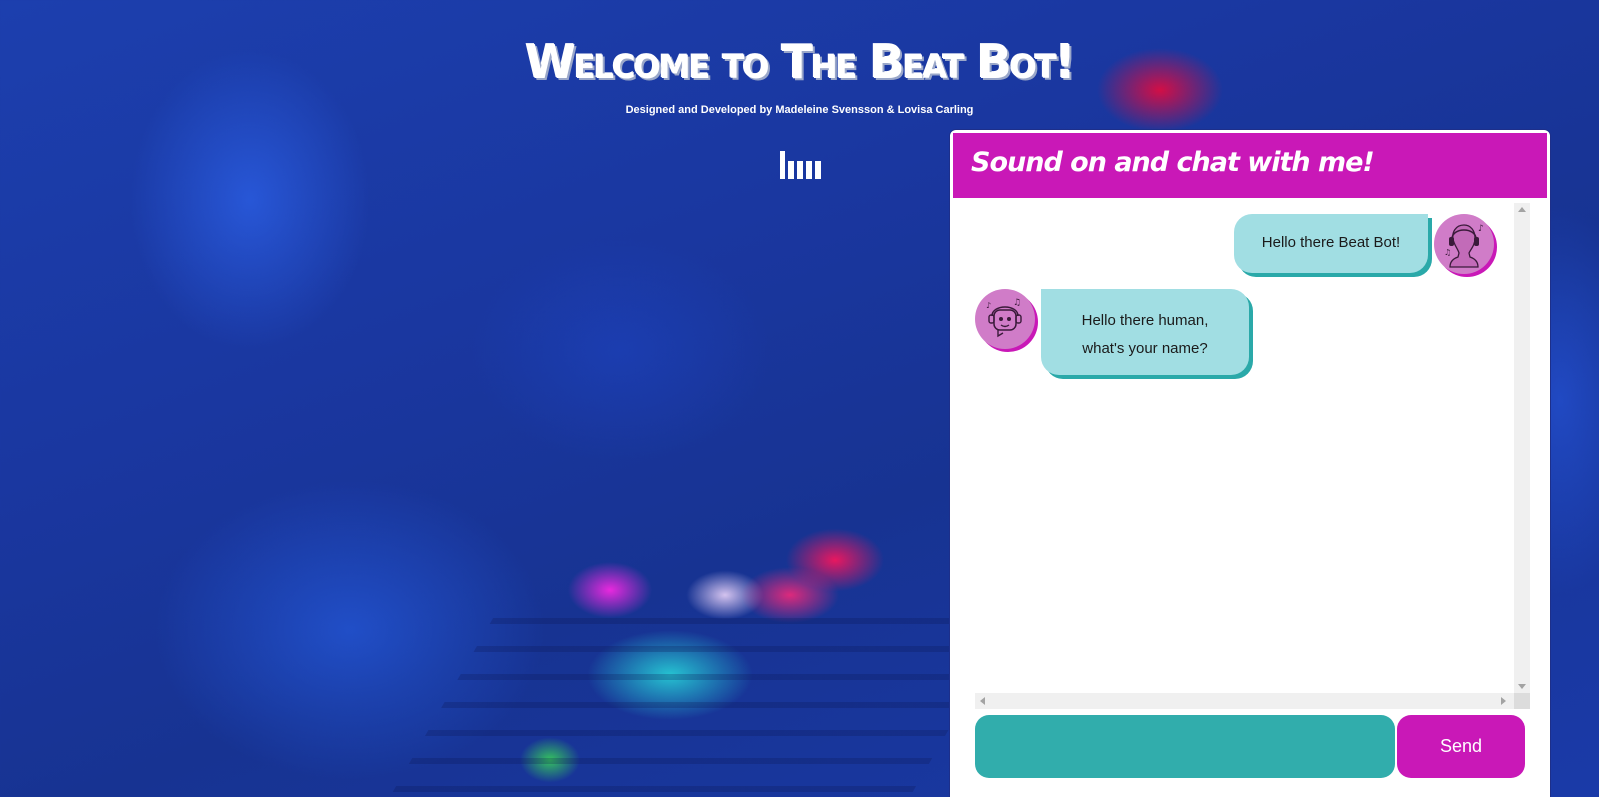 The image size is (1599, 797). I want to click on bot-message: ♫ ♪ Hello there human, what's your name?, so click(1112, 332).